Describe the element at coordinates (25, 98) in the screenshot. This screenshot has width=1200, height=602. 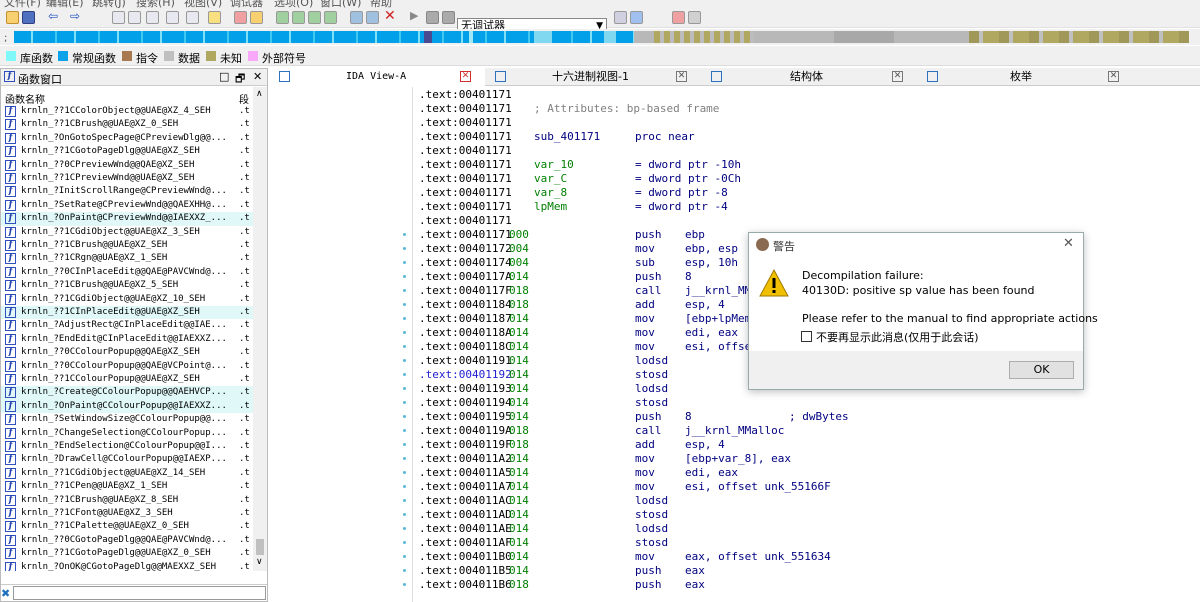
I see `column-function-name: 函数名称` at that location.